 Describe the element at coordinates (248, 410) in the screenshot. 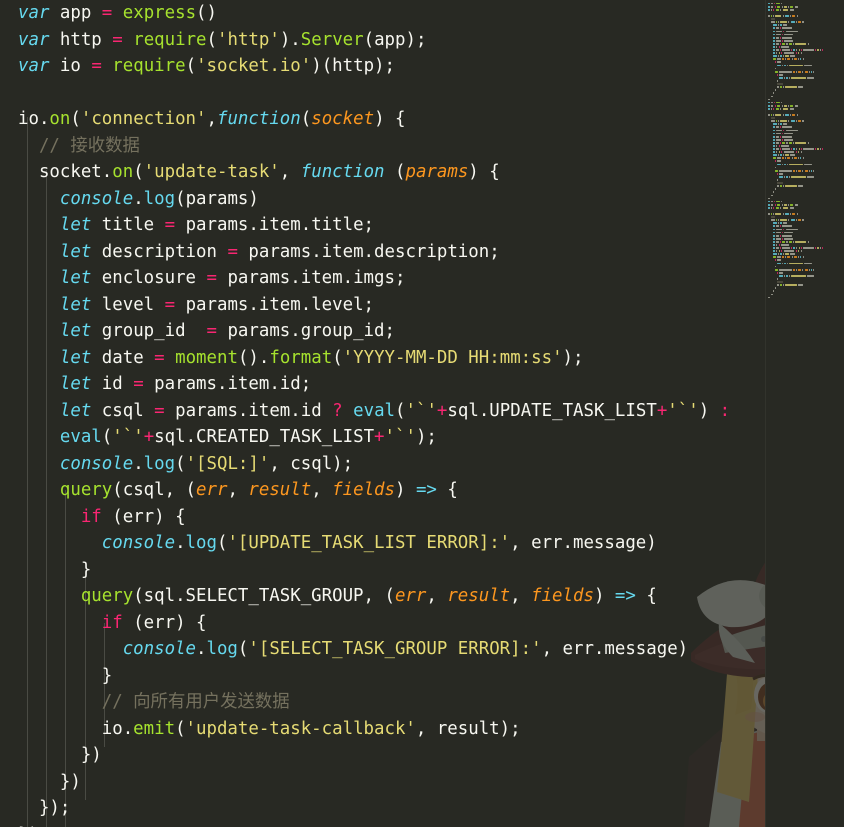

I see `code-token: params.item.id` at that location.